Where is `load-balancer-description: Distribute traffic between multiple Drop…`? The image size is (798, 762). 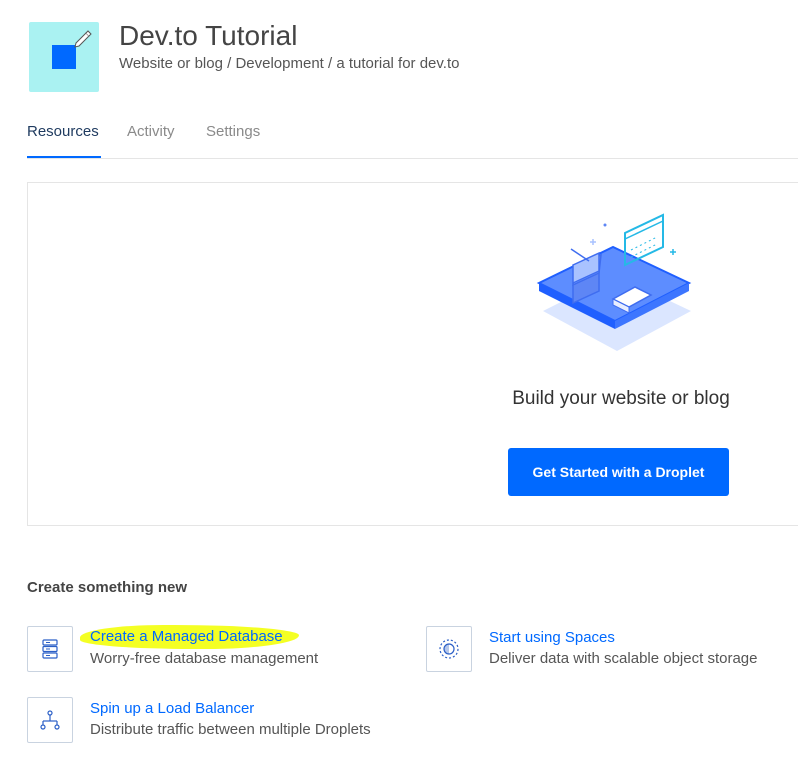
load-balancer-description: Distribute traffic between multiple Drop… is located at coordinates (230, 729).